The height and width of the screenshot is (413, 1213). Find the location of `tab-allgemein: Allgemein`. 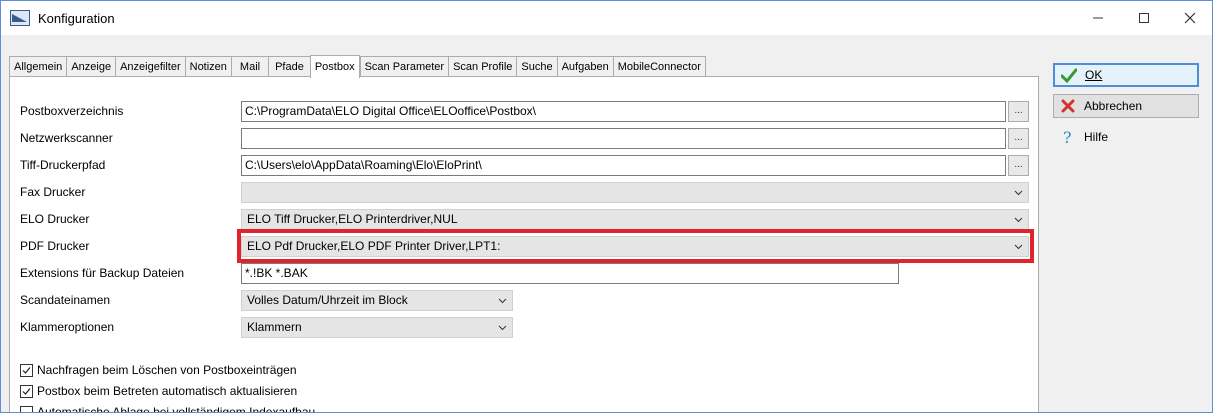

tab-allgemein: Allgemein is located at coordinates (38, 66).